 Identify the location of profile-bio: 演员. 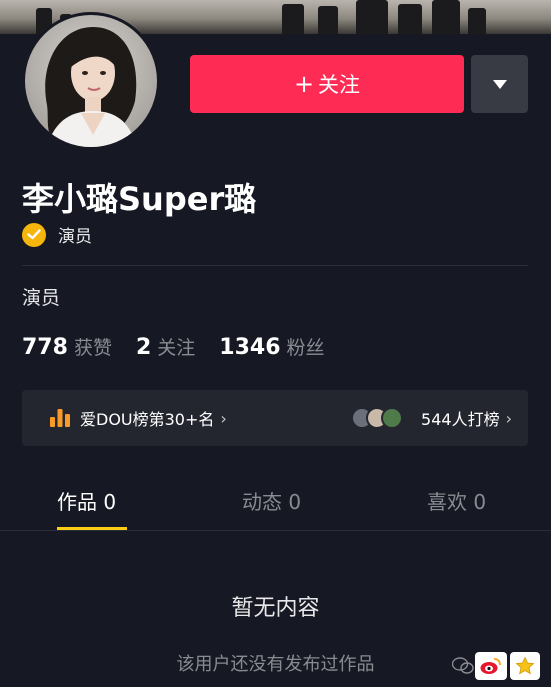
(41, 298).